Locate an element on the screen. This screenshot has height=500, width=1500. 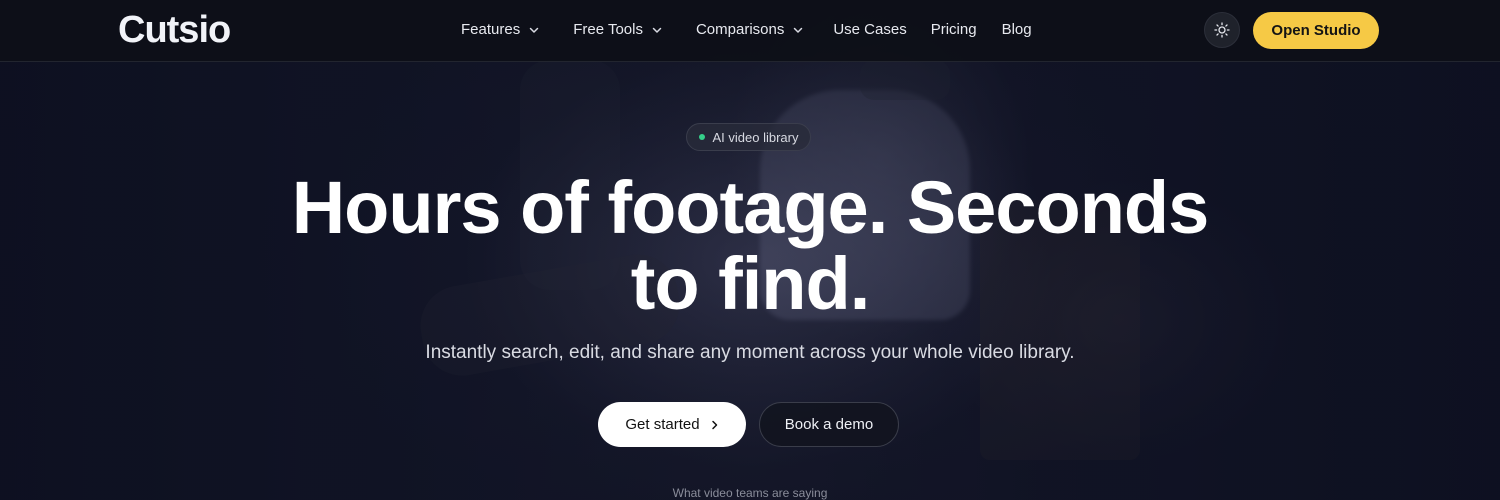
nav-item-use-cases: Use Cases is located at coordinates (869, 29).